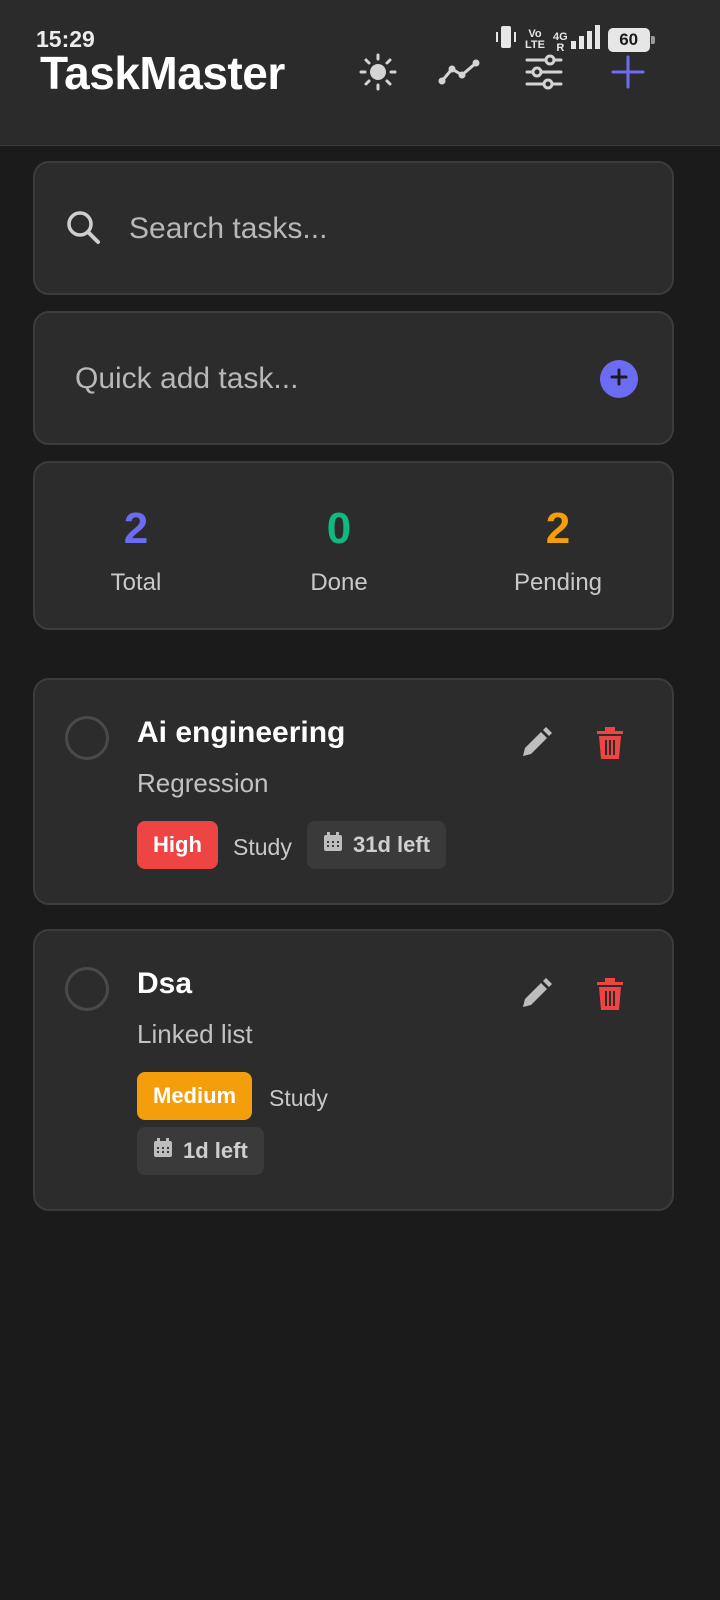  I want to click on filter-button, so click(544, 74).